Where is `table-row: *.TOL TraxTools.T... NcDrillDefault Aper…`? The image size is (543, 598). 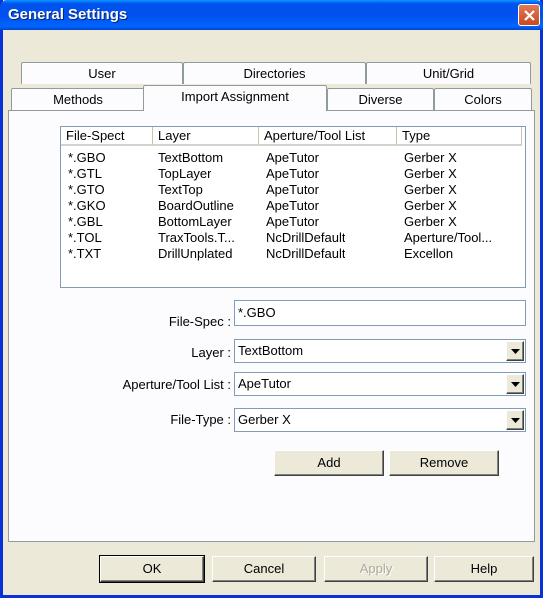
table-row: *.TOL TraxTools.T... NcDrillDefault Aper… is located at coordinates (293, 238).